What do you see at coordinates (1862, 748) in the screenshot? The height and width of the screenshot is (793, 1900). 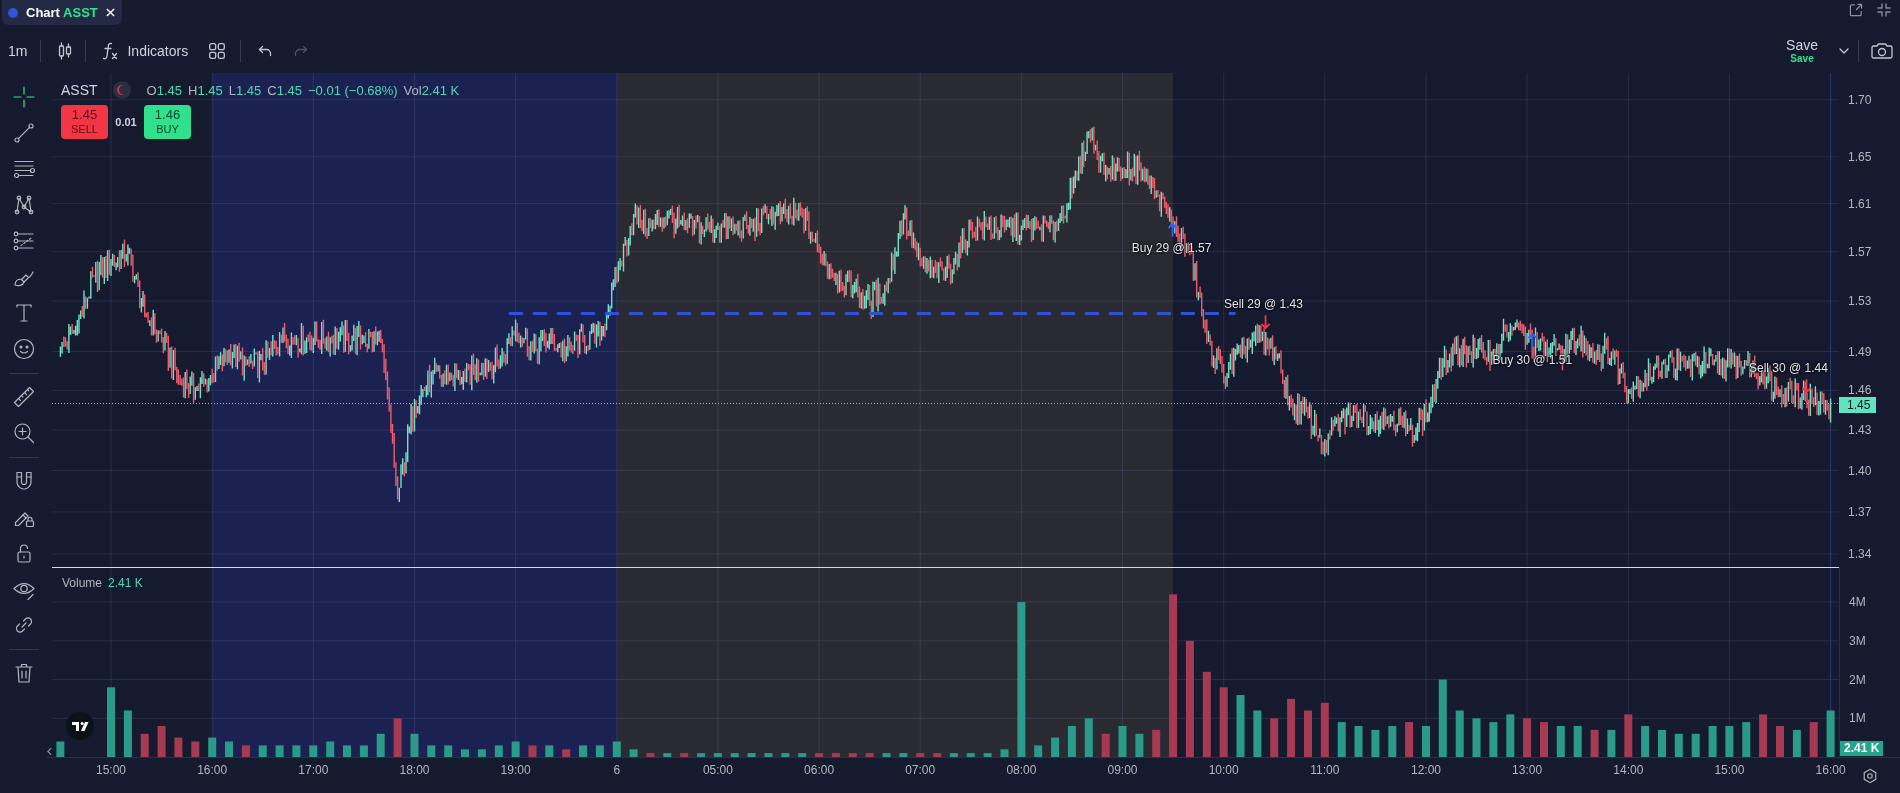 I see `volume-tag: 2.41 K` at bounding box center [1862, 748].